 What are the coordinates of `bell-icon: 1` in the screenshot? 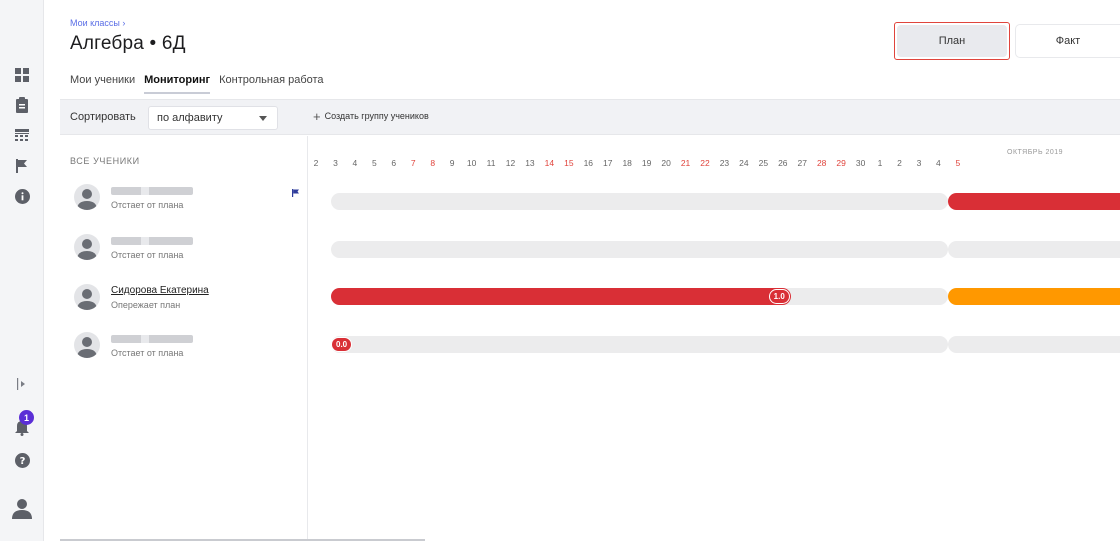 It's located at (23, 423).